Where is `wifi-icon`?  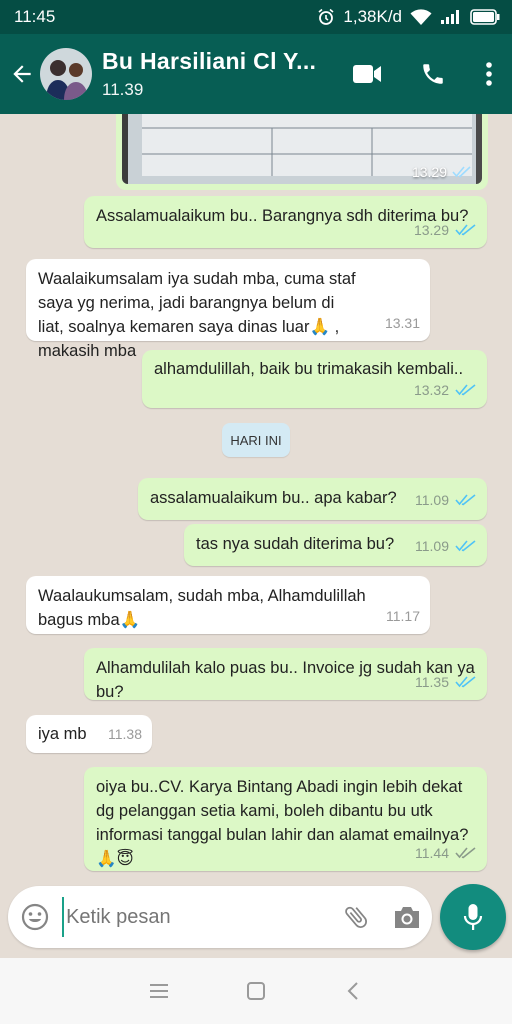
wifi-icon is located at coordinates (421, 17).